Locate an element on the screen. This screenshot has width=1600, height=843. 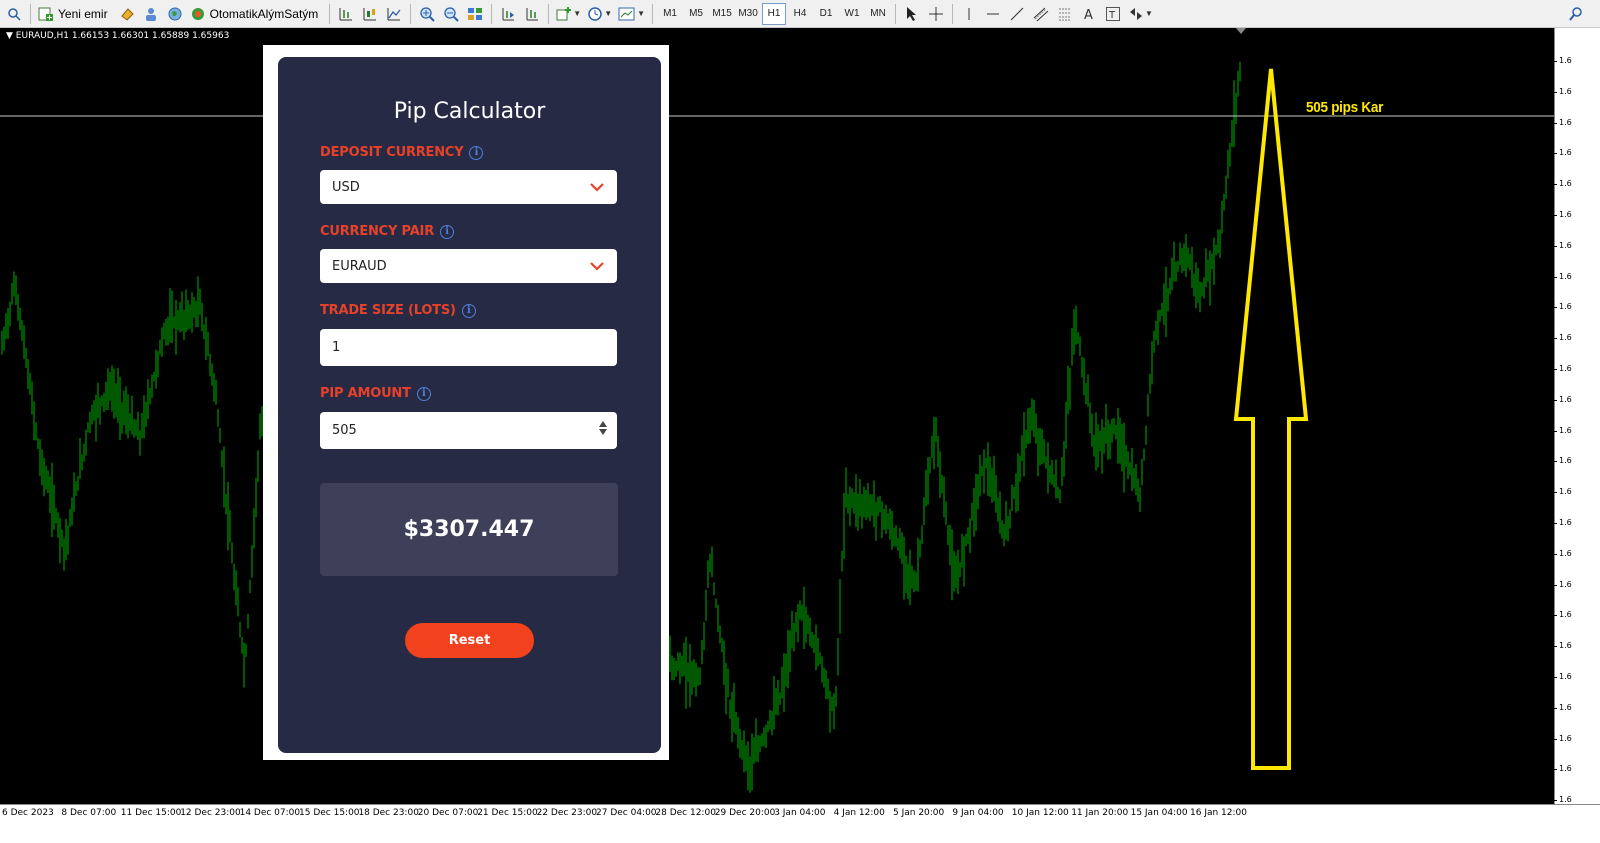
trade-size-label-text: TRADE SIZE (LOTS) is located at coordinates (388, 310).